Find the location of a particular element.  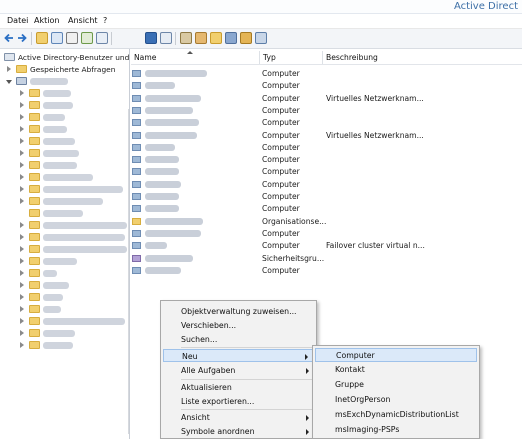

menu-item-arrange-icons: Symbole anordnen is located at coordinates (238, 431).